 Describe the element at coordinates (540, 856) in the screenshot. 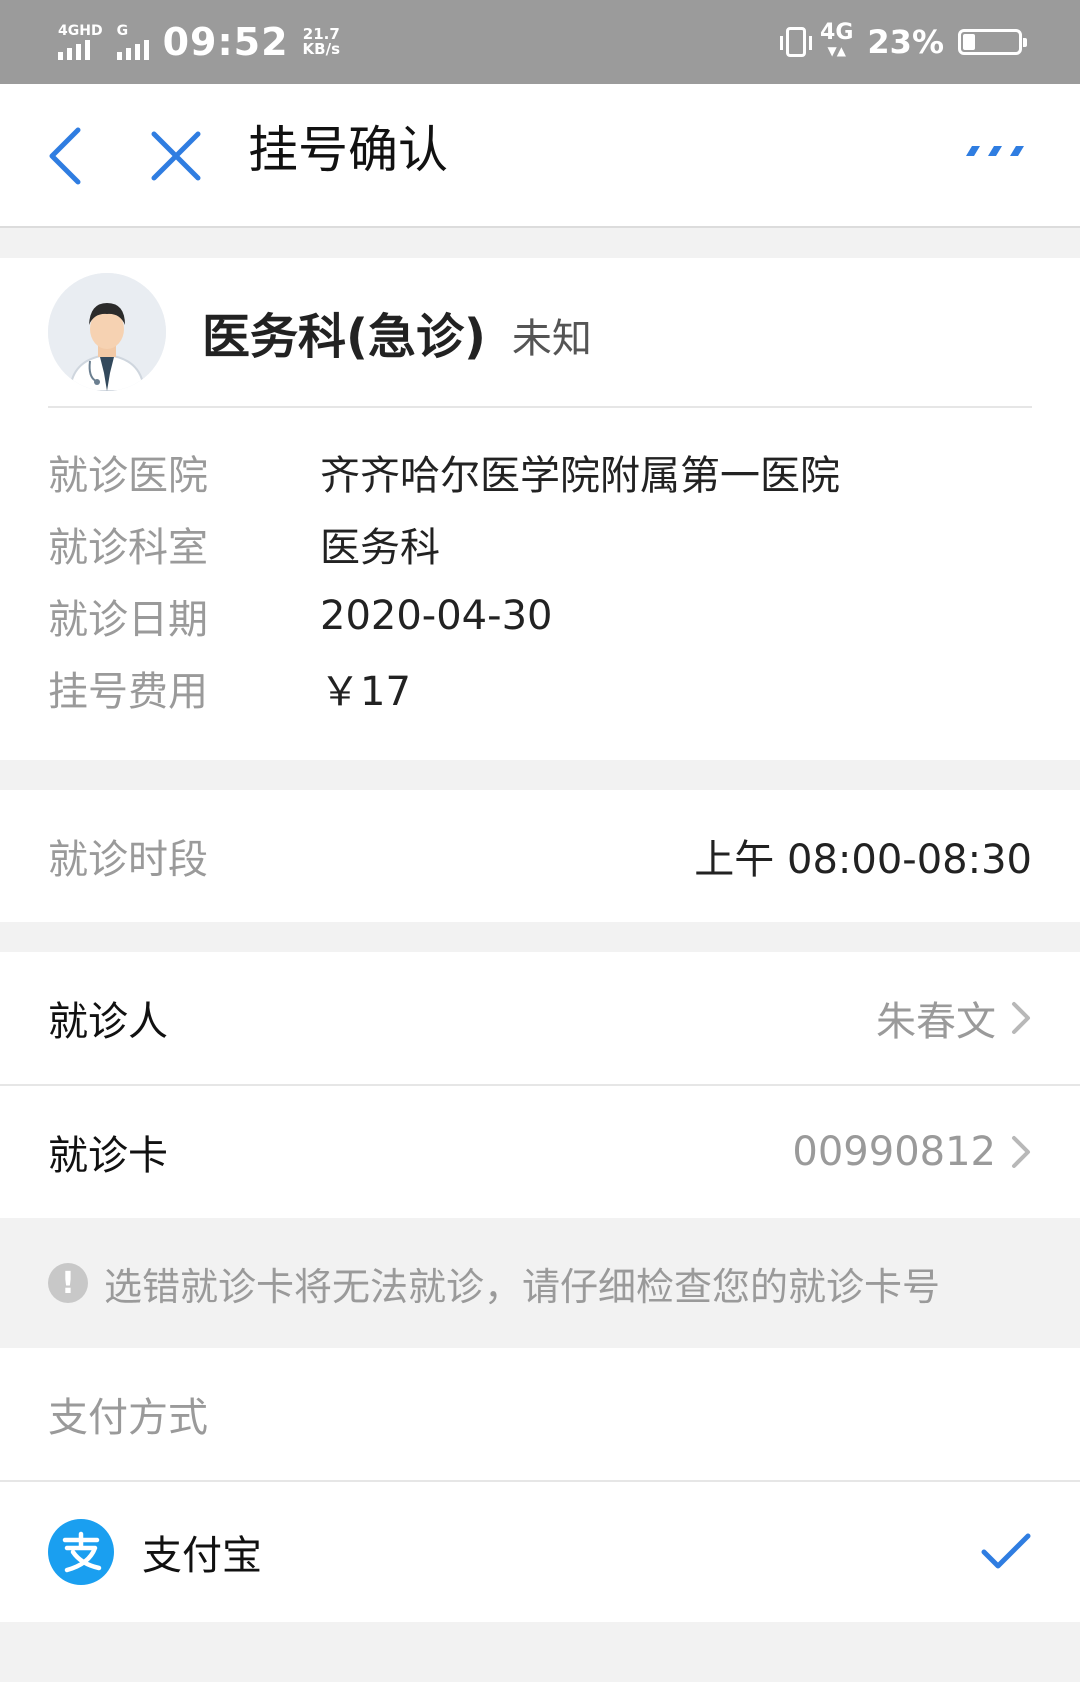

I see `time-slot-row: 就诊时段 上午 08:00-08:30` at that location.